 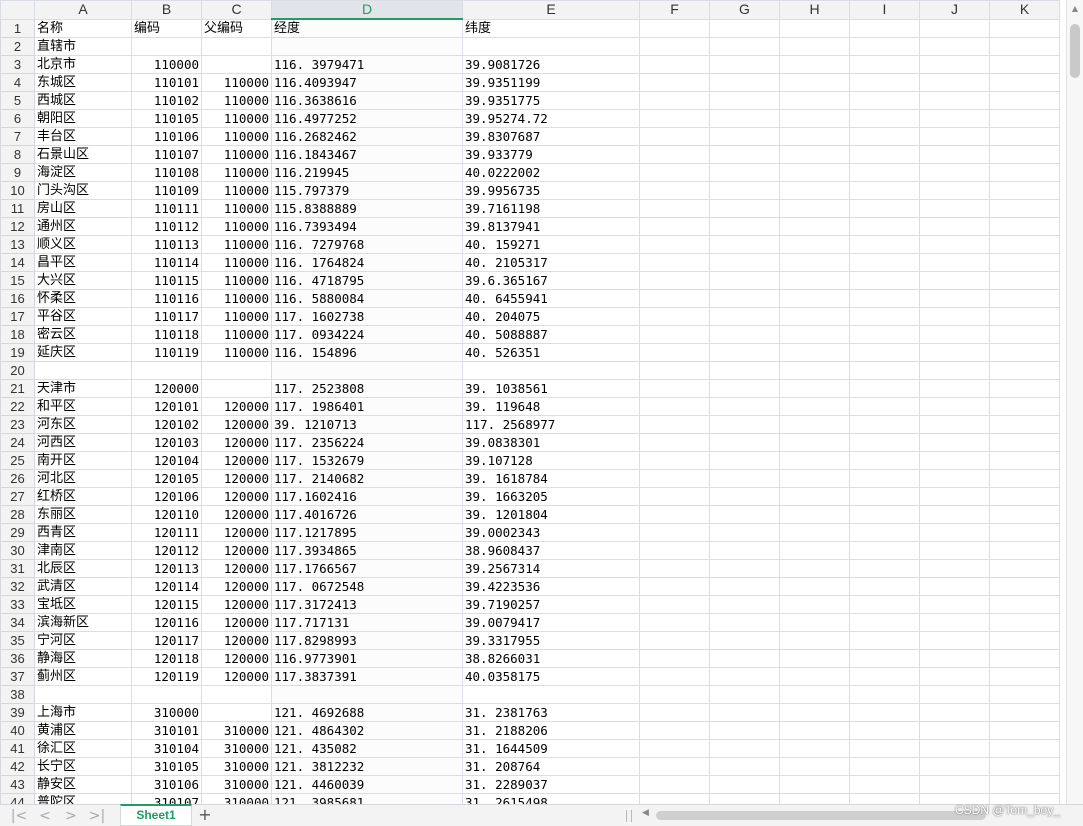 I want to click on cell-d: 115.797379, so click(x=367, y=190).